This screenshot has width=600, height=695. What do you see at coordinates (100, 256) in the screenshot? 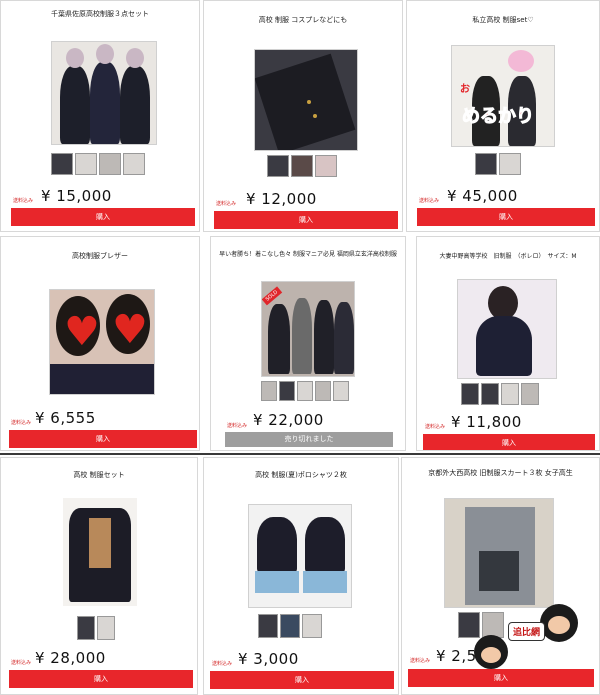
I see `product-title: 高校制服ブレザー` at bounding box center [100, 256].